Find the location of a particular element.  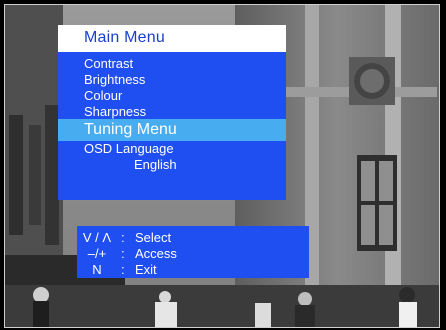

menu-title-bar: Main Menu is located at coordinates (172, 38).